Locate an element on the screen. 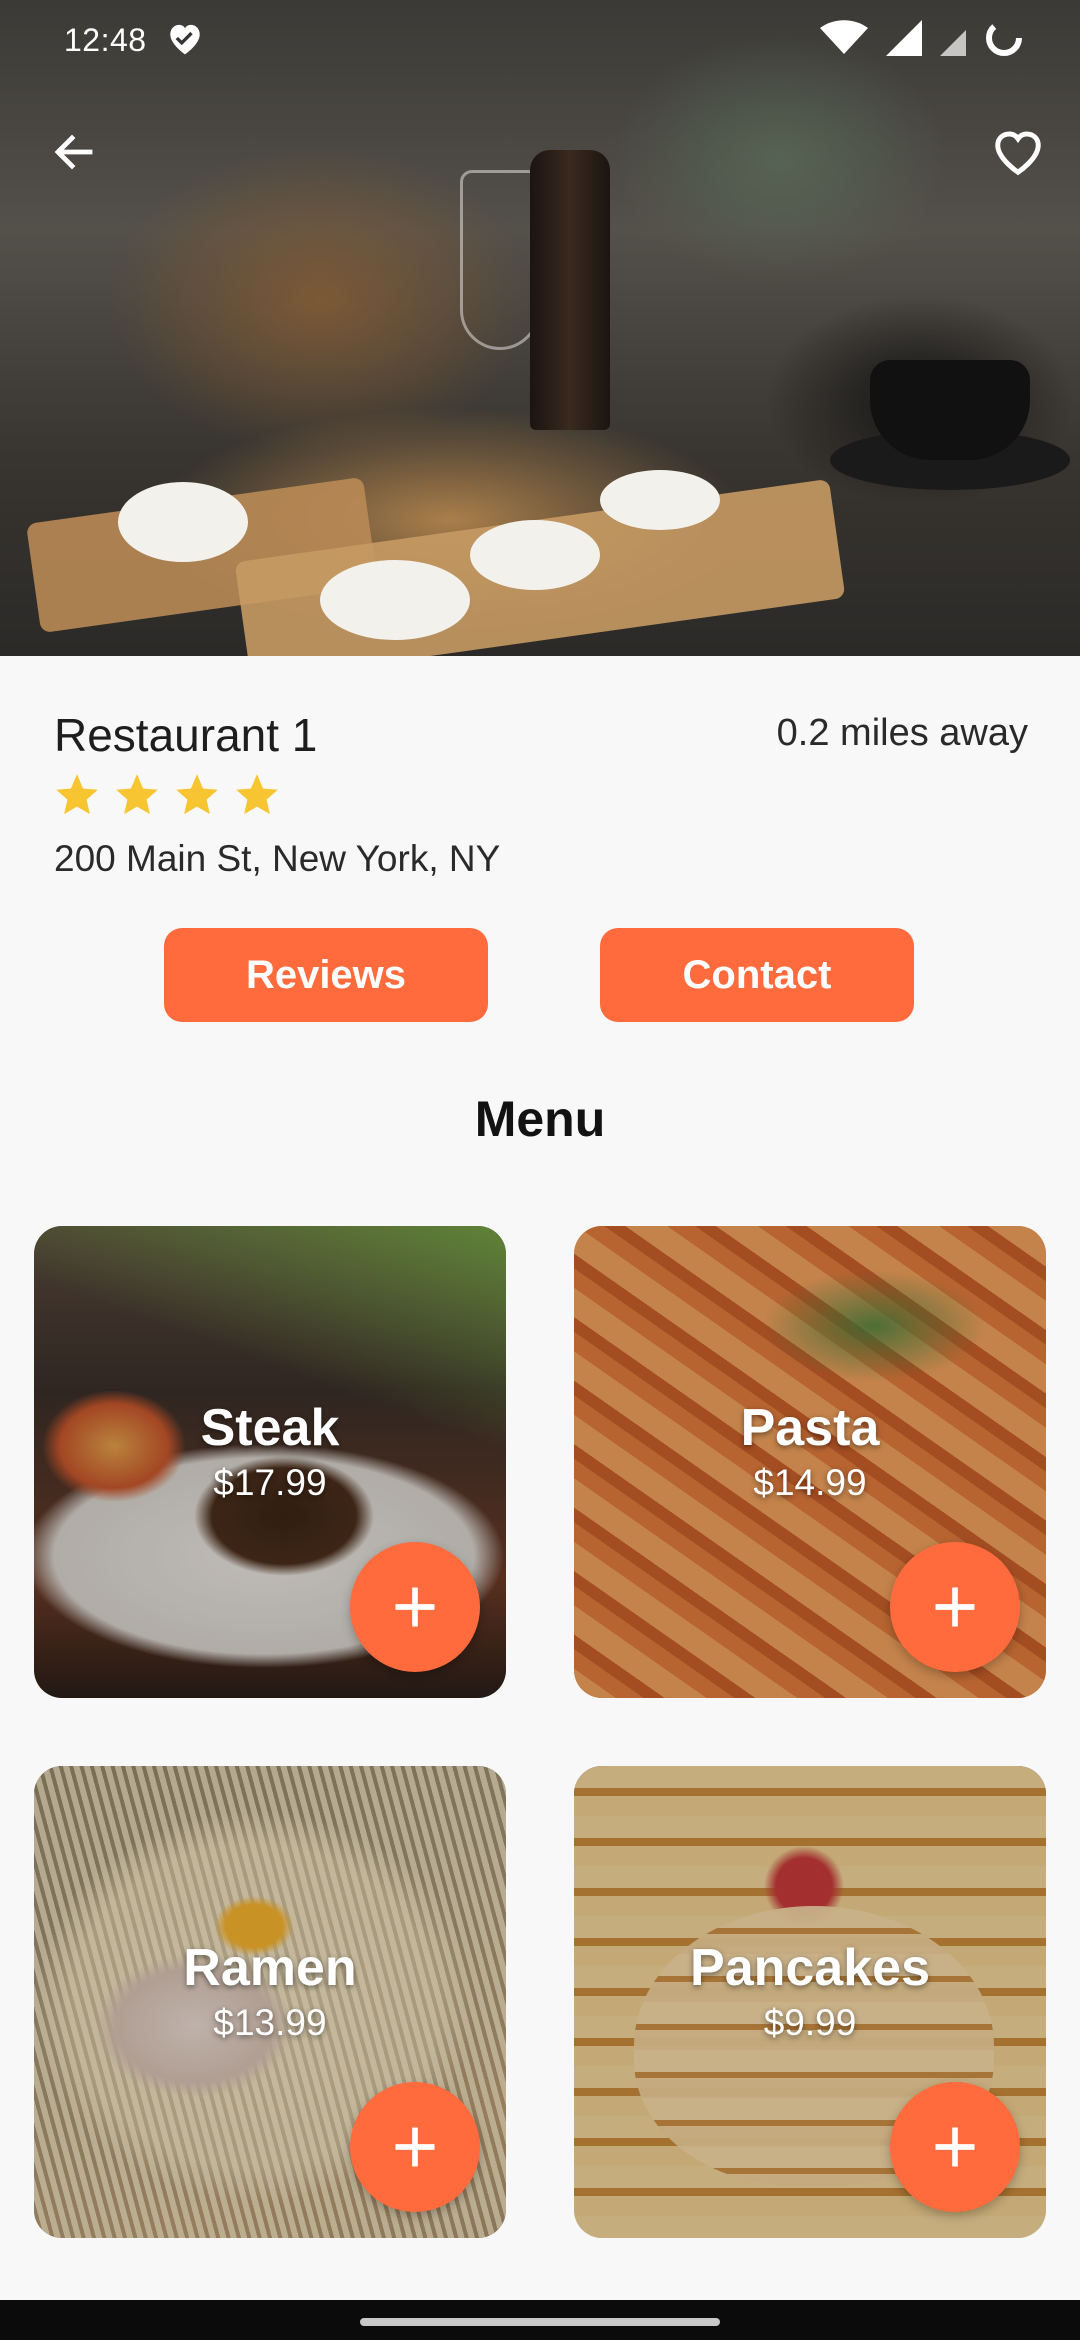 This screenshot has height=2340, width=1080. menu-card-pancakes: Pancakes $9.99 is located at coordinates (810, 2002).